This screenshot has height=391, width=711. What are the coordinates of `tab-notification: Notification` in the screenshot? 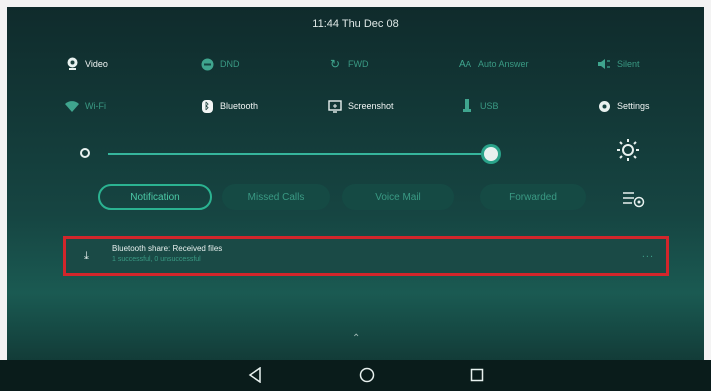 It's located at (155, 197).